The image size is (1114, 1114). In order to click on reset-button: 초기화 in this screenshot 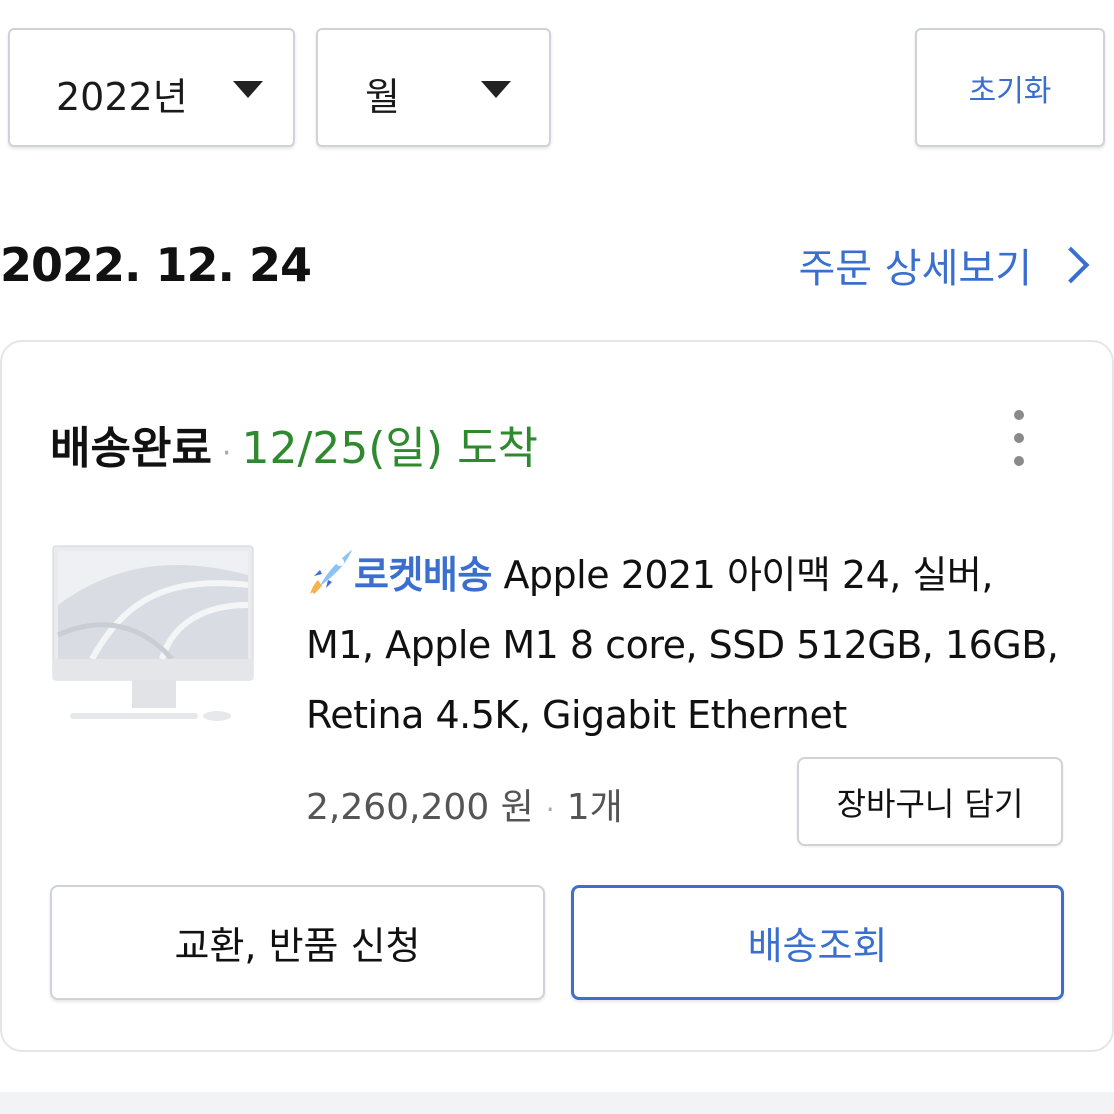, I will do `click(1010, 87)`.